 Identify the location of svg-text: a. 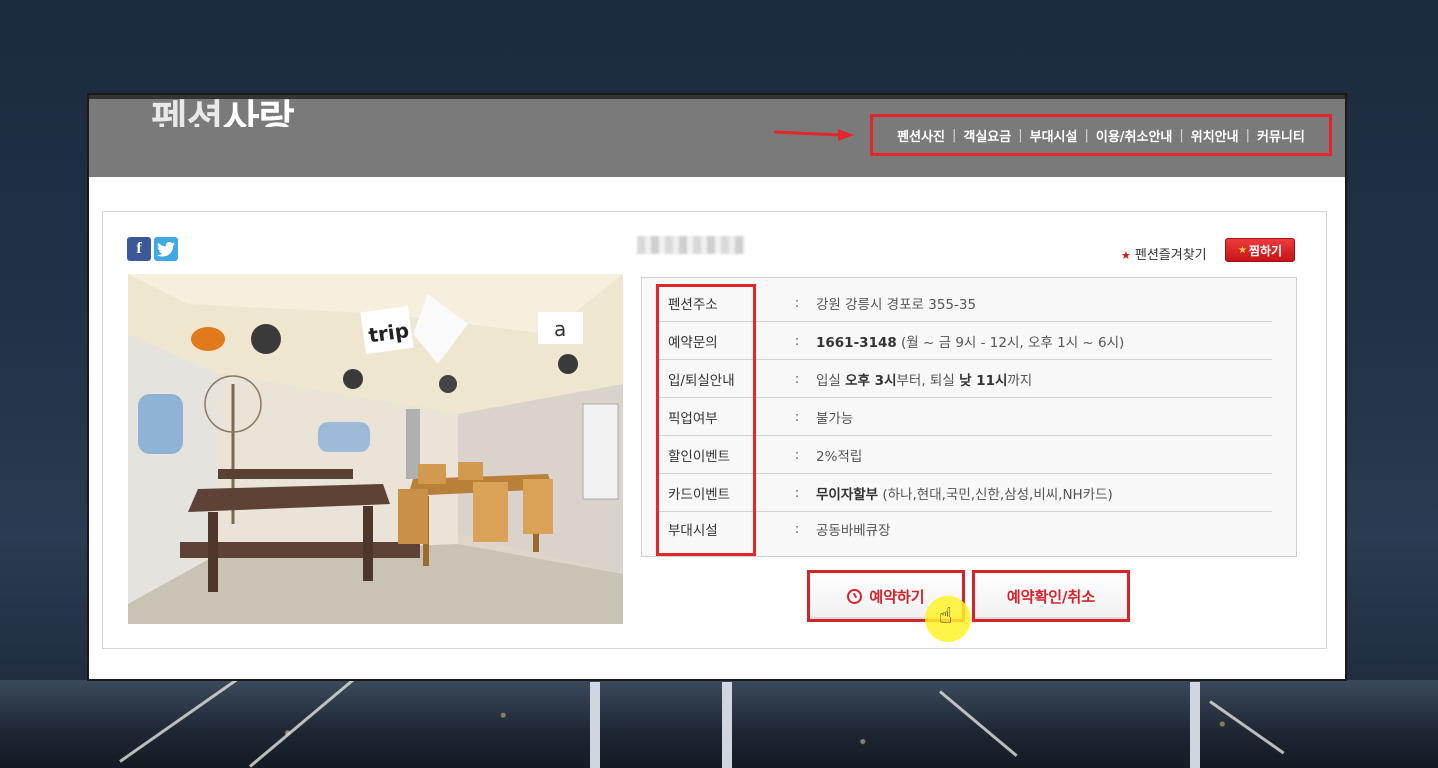
(560, 329).